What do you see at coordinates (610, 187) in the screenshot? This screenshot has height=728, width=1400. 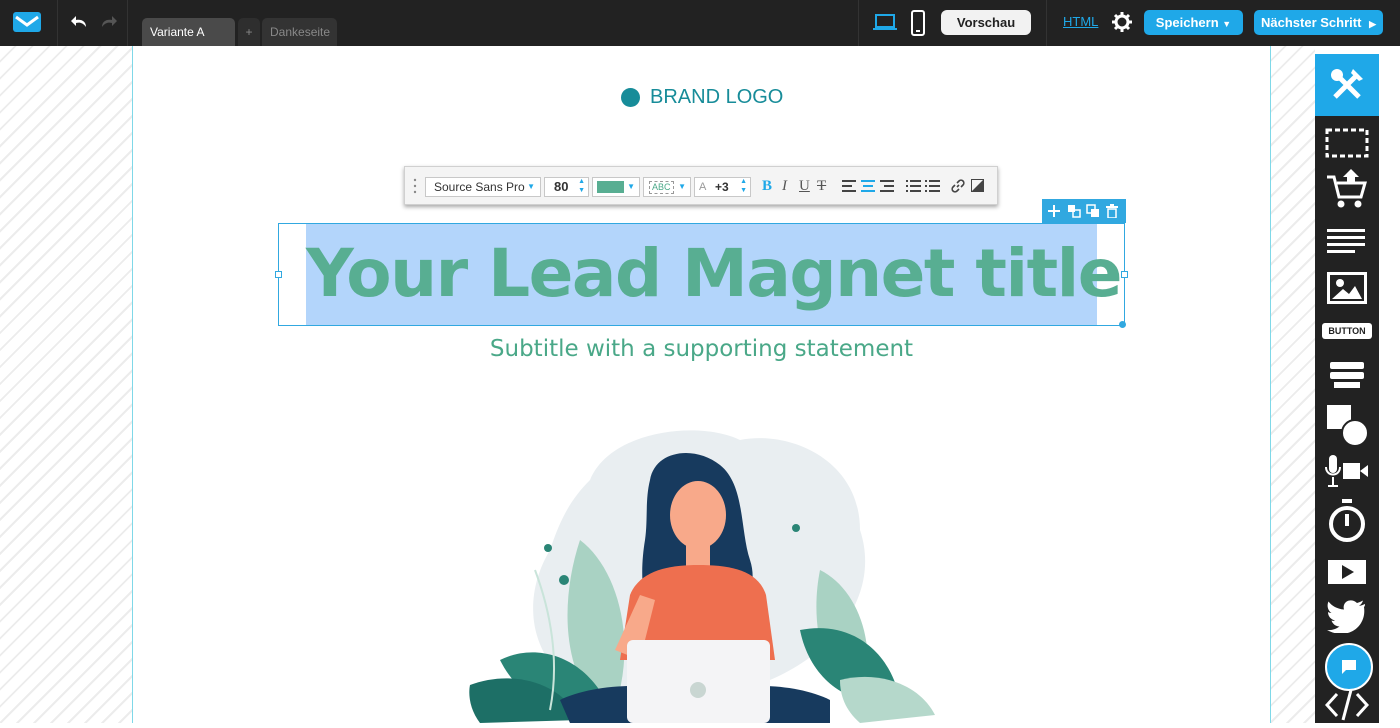 I see `text-color-swatch` at bounding box center [610, 187].